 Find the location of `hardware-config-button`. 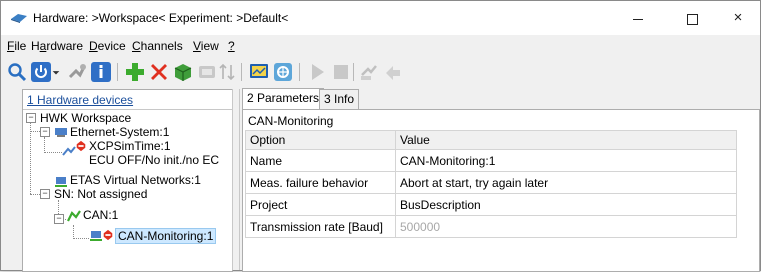

hardware-config-button is located at coordinates (77, 72).